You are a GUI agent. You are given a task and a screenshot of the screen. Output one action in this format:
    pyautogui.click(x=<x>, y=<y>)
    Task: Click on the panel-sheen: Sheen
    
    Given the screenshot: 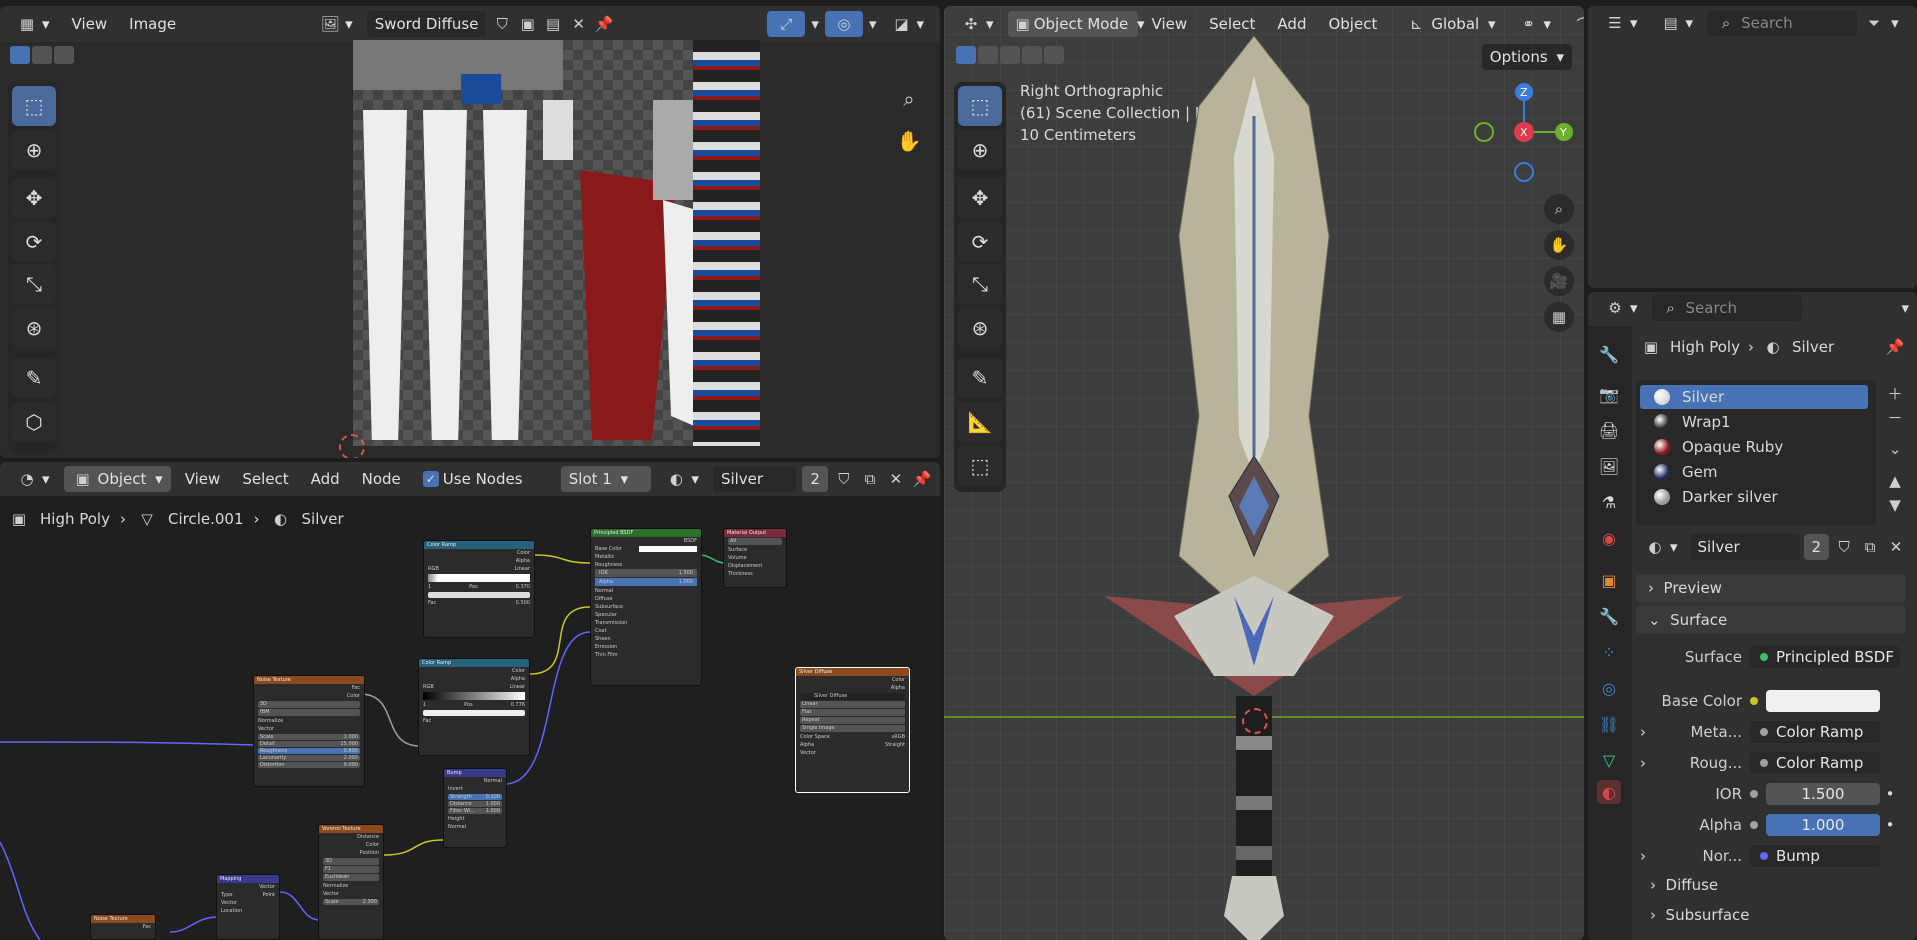 What is the action you would take?
    pyautogui.click(x=646, y=639)
    